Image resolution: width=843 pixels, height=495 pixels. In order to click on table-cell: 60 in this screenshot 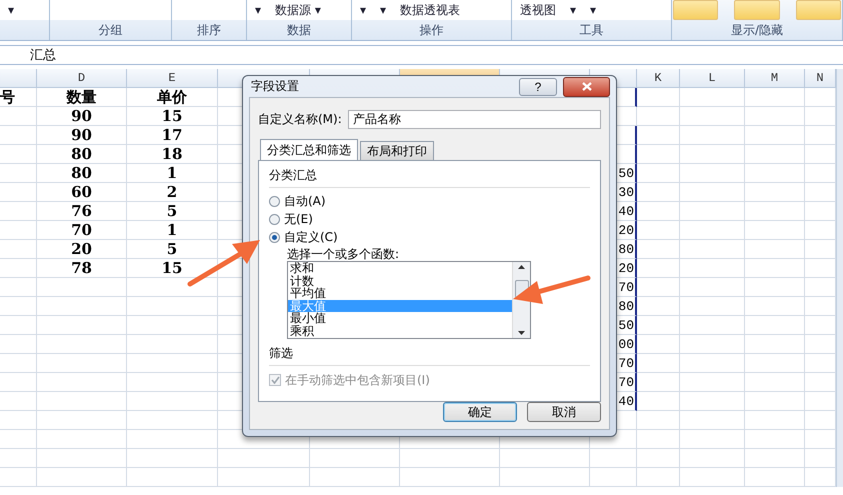, I will do `click(82, 192)`.